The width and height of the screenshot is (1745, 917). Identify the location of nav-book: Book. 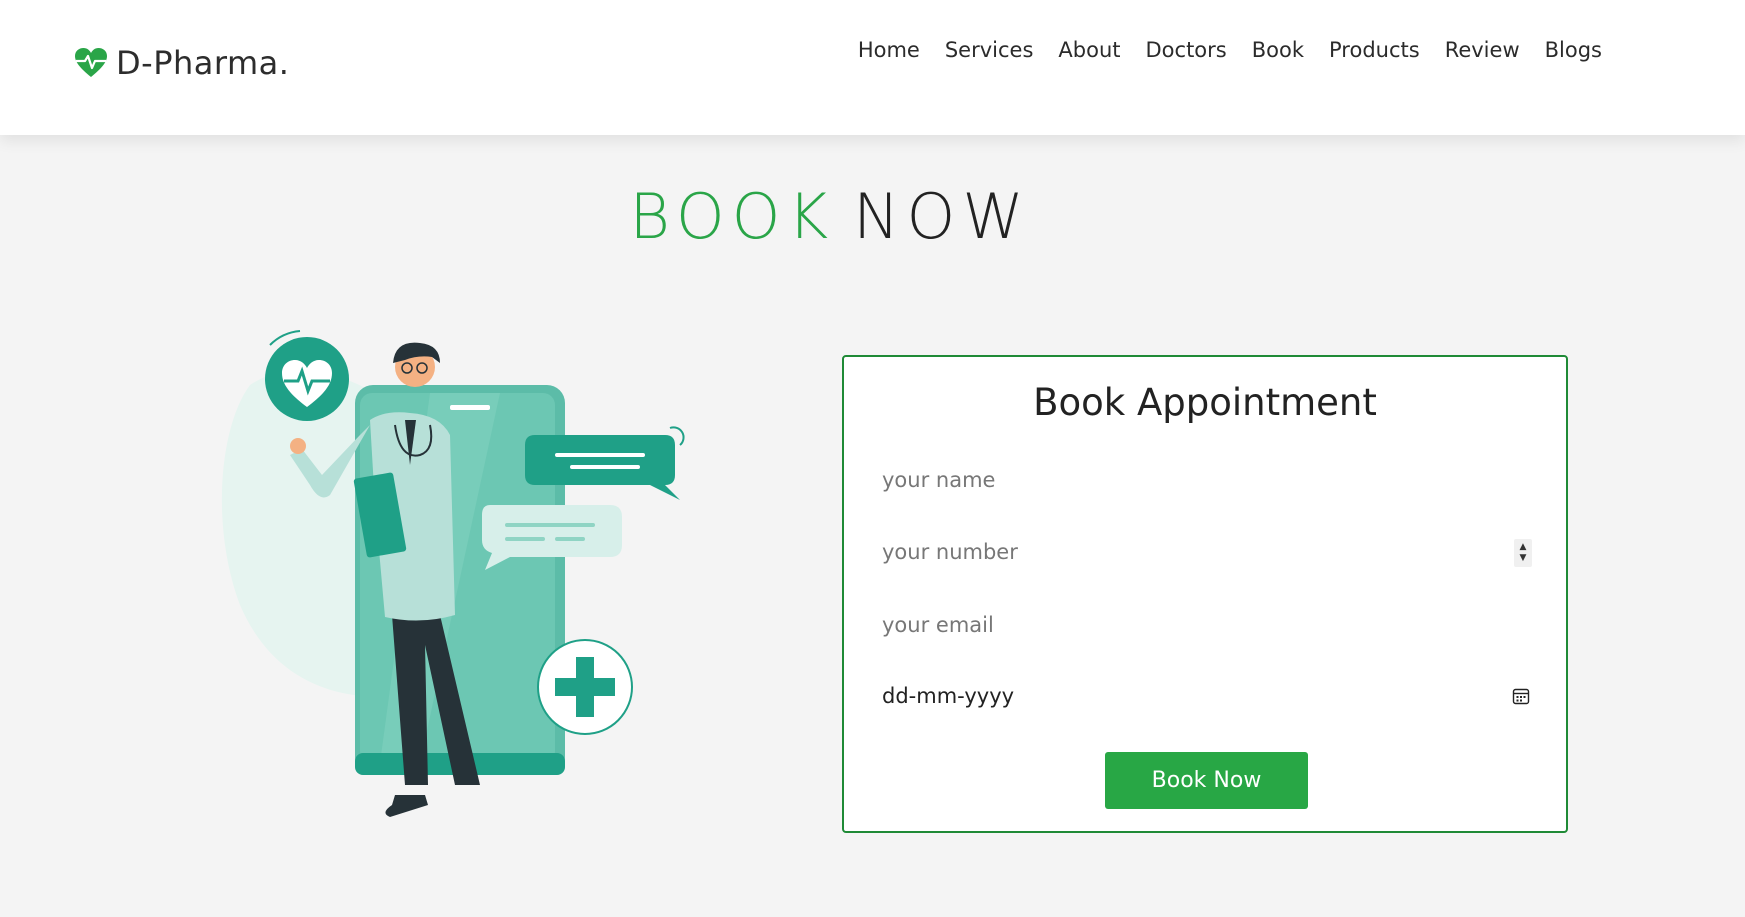
(1278, 50).